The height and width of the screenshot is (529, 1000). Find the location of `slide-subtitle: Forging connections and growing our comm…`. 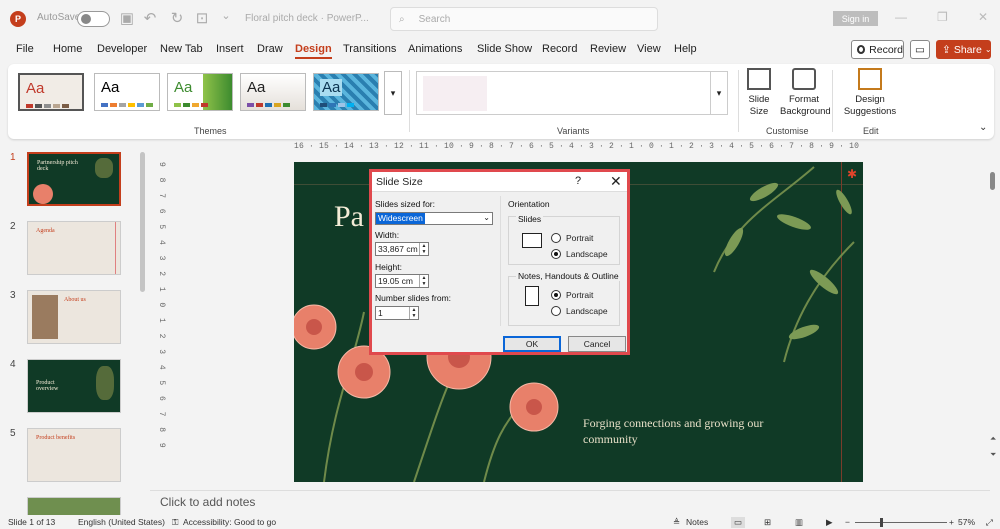

slide-subtitle: Forging connections and growing our comm… is located at coordinates (678, 431).